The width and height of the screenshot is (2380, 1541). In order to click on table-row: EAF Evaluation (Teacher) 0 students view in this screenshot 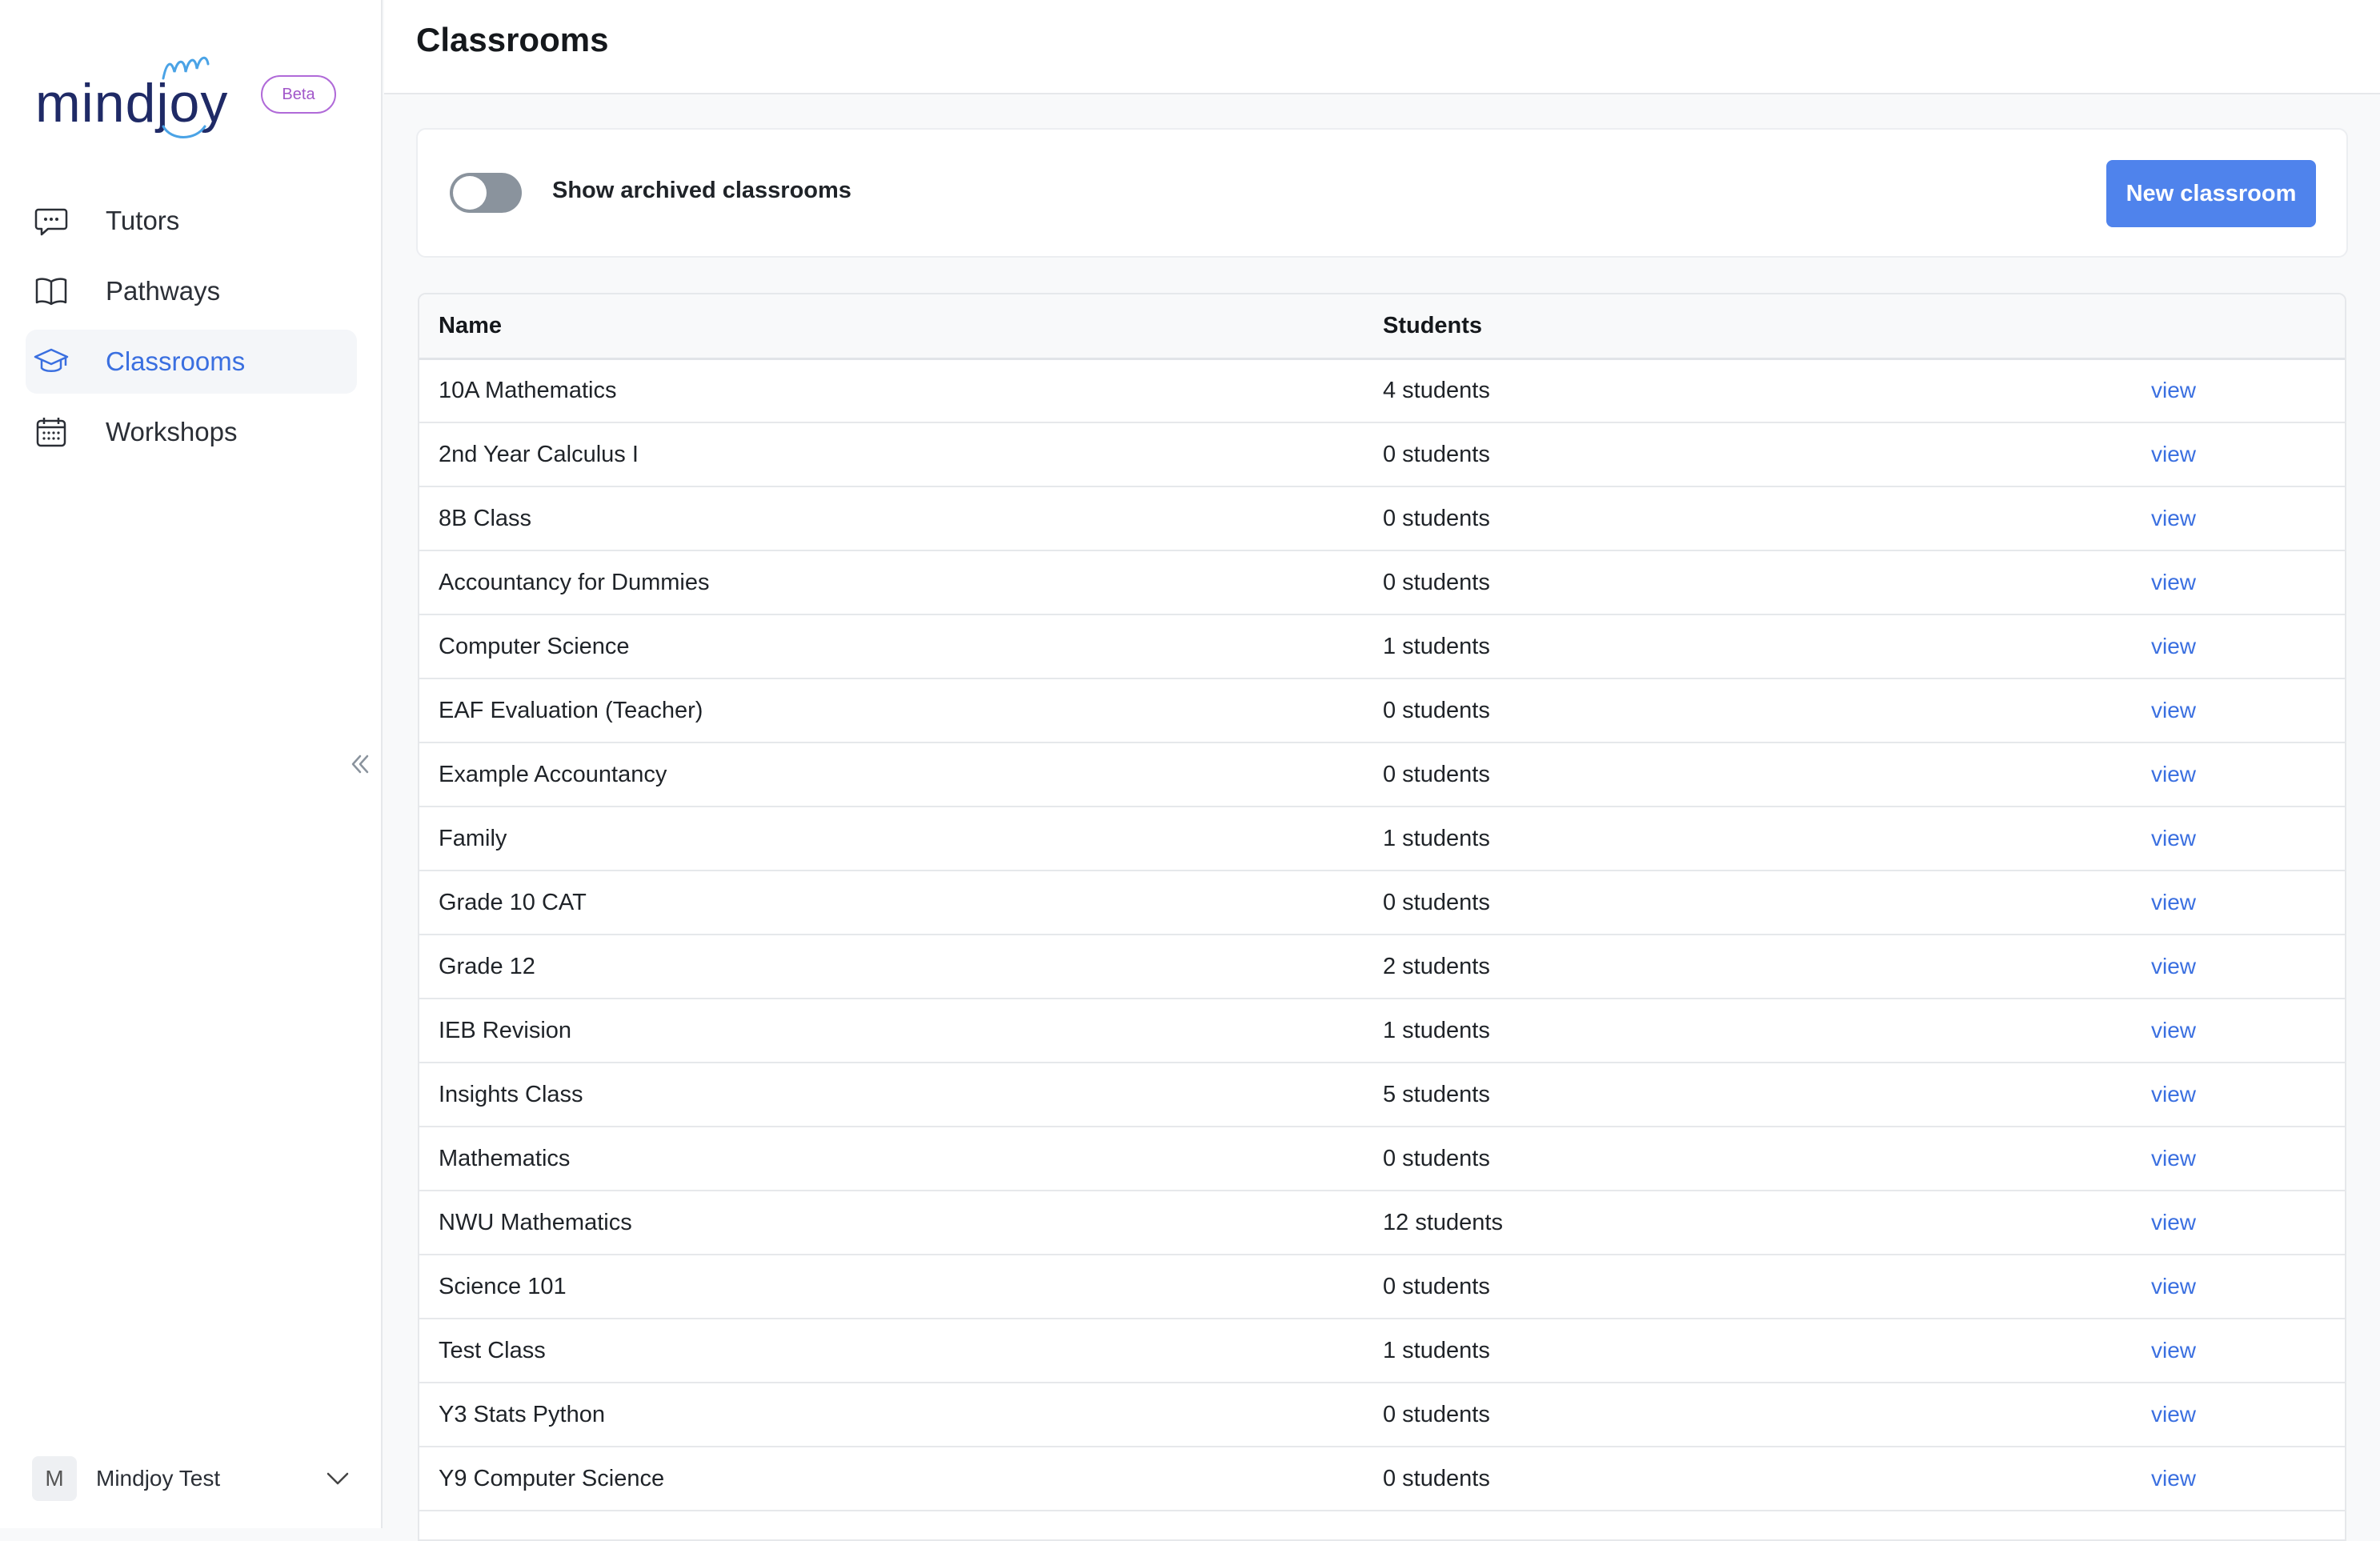, I will do `click(1382, 710)`.